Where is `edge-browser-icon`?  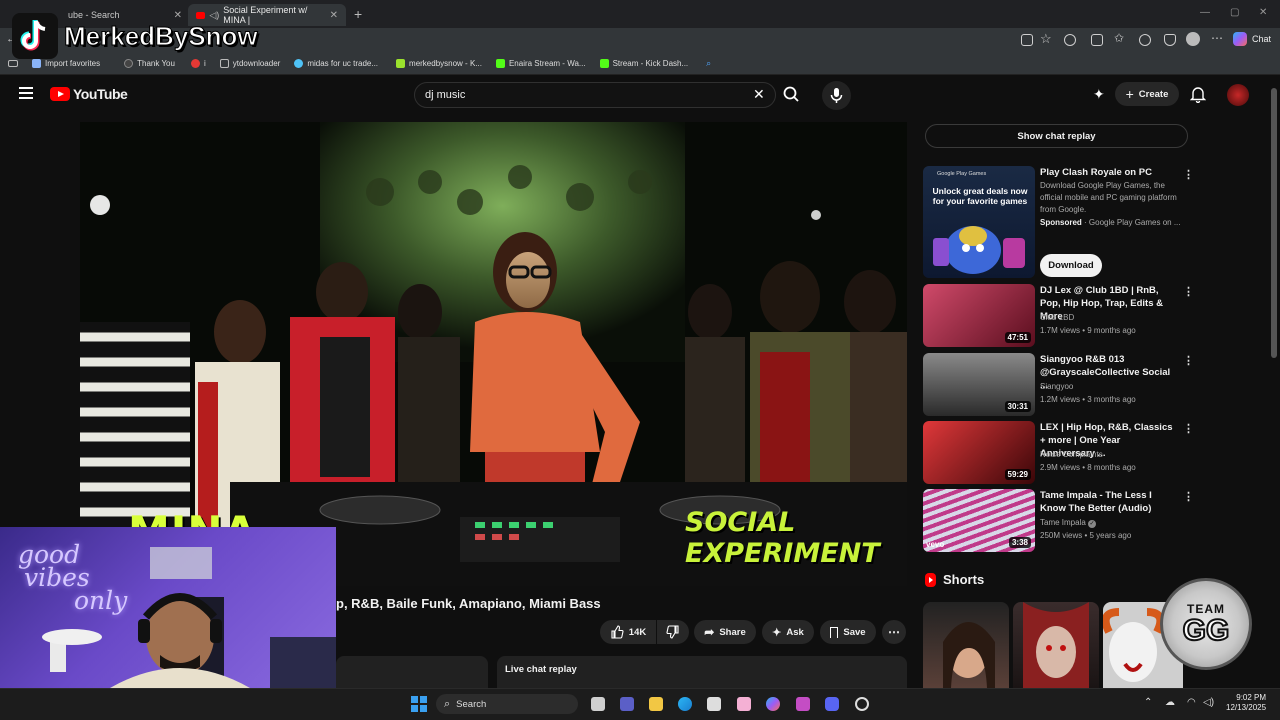 edge-browser-icon is located at coordinates (685, 704).